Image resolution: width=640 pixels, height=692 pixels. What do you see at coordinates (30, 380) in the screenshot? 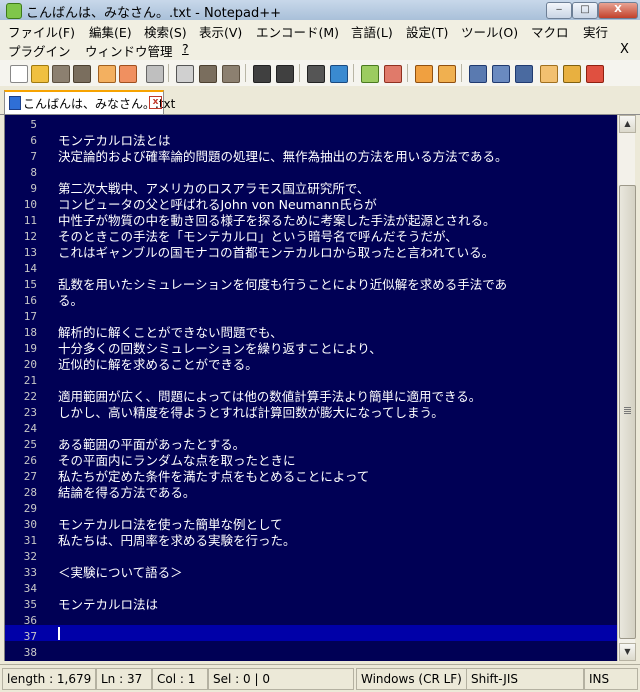
I see `line-number: 21` at bounding box center [30, 380].